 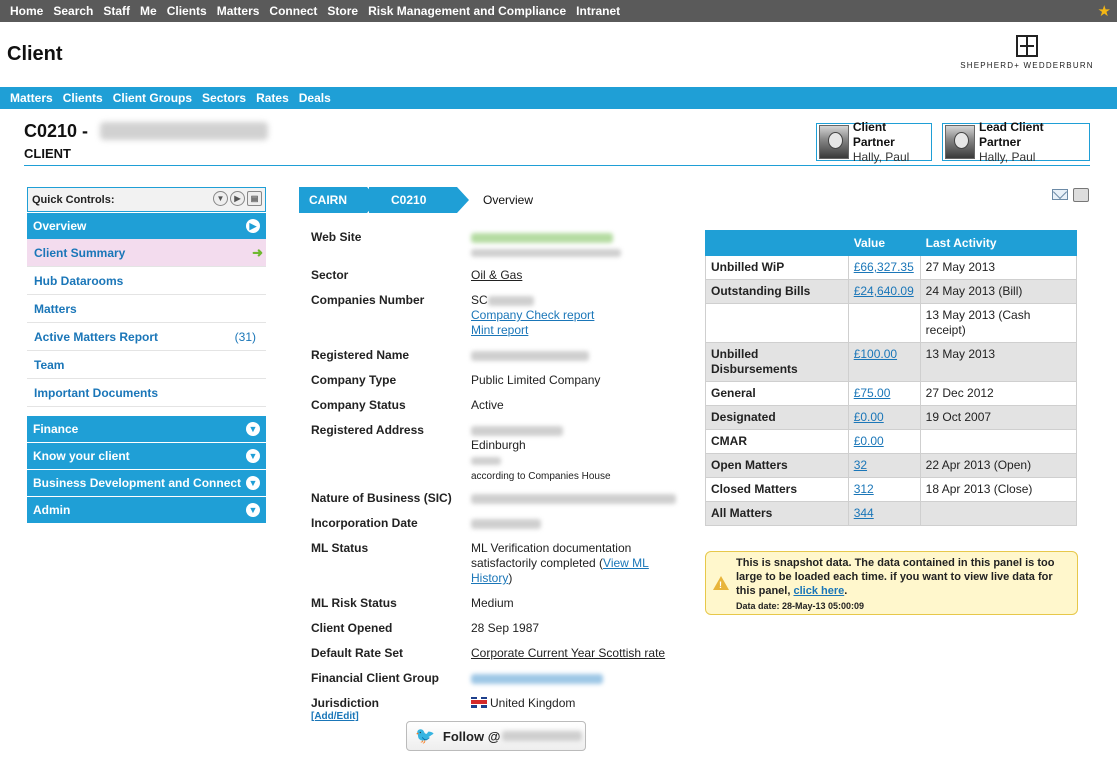 I want to click on nav-client-summary: Client Summary ➜, so click(x=146, y=253).